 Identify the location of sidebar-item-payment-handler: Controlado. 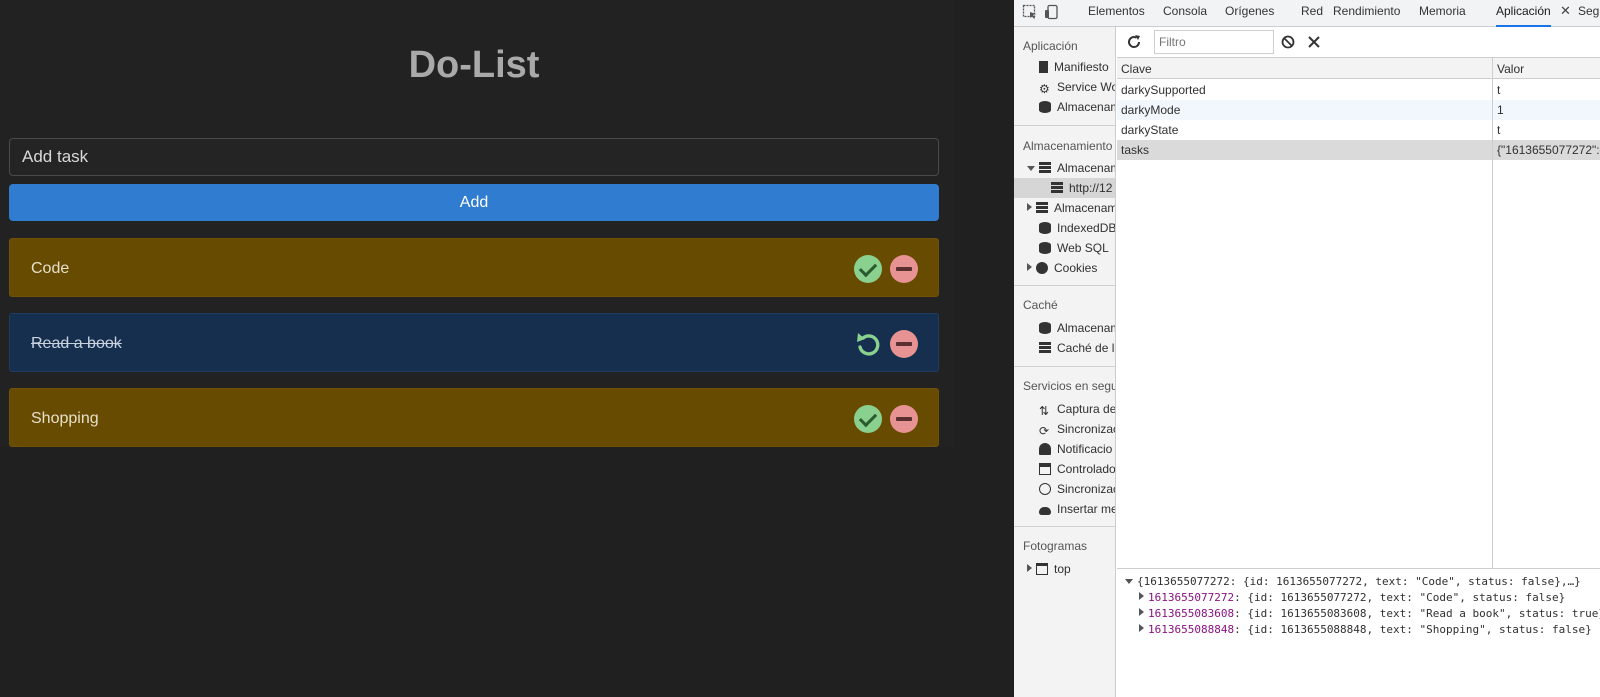
(1077, 469).